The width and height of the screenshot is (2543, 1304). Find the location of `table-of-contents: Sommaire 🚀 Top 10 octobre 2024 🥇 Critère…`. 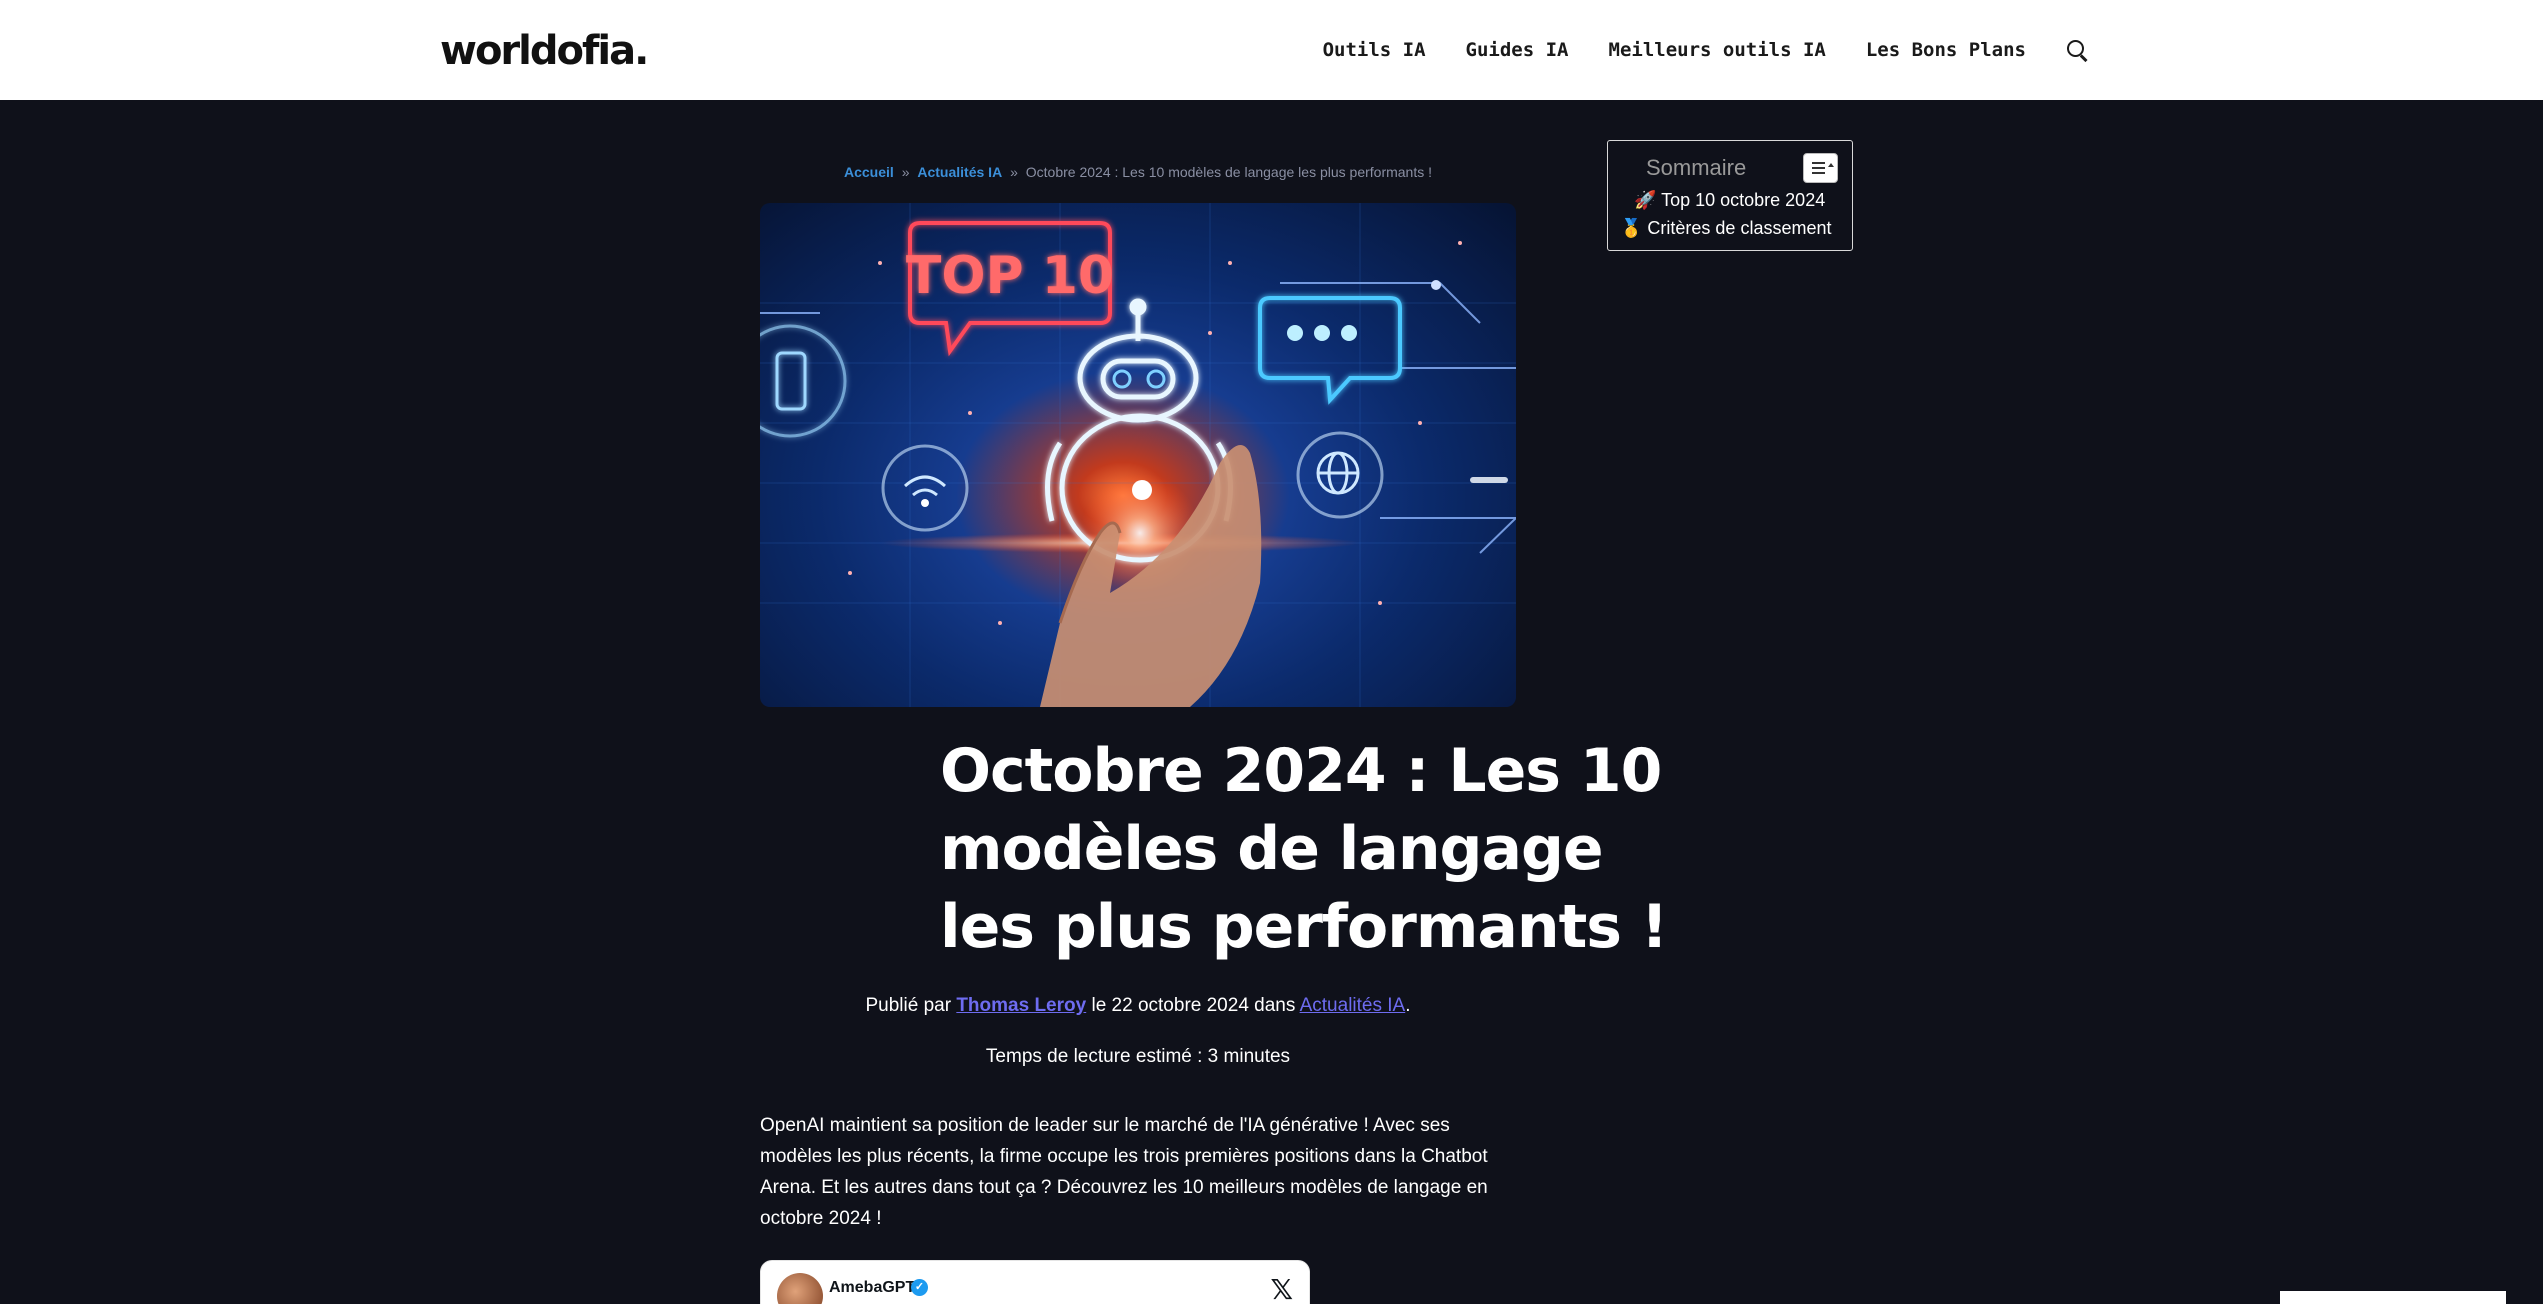

table-of-contents: Sommaire 🚀 Top 10 octobre 2024 🥇 Critère… is located at coordinates (1730, 195).